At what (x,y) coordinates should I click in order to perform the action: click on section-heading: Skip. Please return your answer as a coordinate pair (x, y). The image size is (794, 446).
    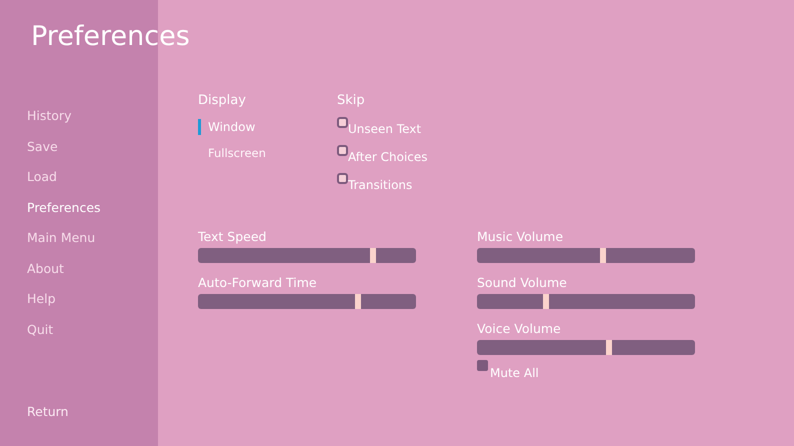
    Looking at the image, I should click on (351, 101).